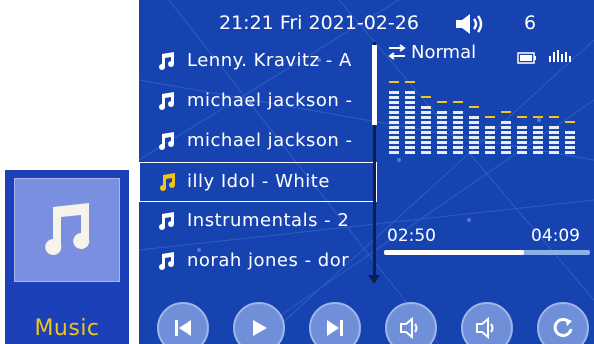 The height and width of the screenshot is (344, 594). What do you see at coordinates (268, 260) in the screenshot?
I see `playlist-item-label: norah jones - dor` at bounding box center [268, 260].